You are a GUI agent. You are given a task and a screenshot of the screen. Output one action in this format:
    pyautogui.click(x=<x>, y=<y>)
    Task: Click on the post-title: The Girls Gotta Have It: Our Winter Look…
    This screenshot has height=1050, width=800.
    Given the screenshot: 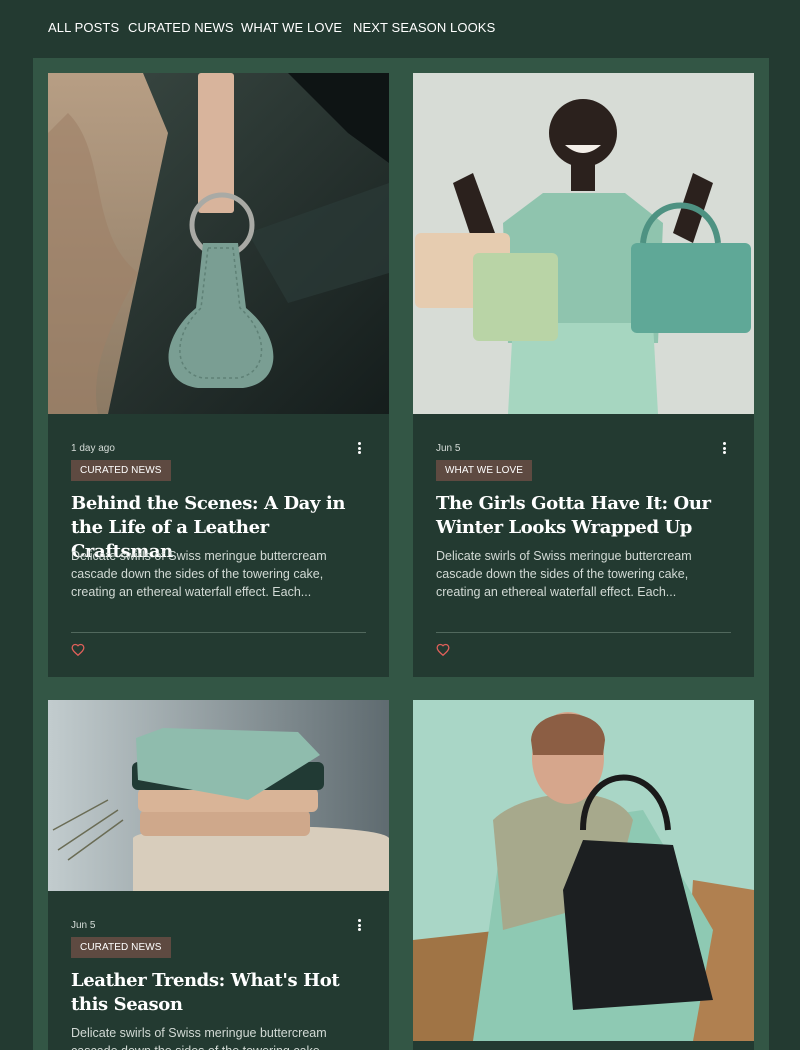 What is the action you would take?
    pyautogui.click(x=586, y=516)
    